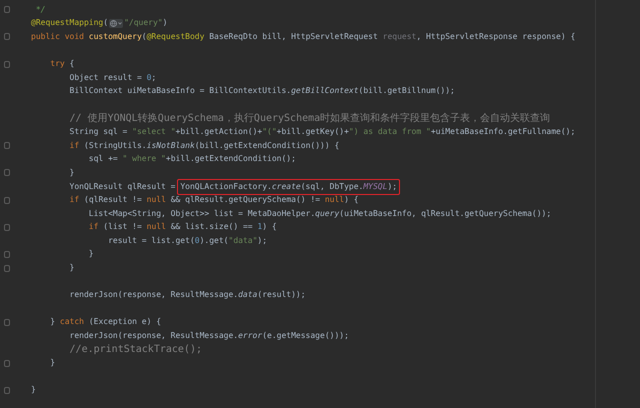 The width and height of the screenshot is (640, 408). I want to click on globe-icon, so click(116, 23).